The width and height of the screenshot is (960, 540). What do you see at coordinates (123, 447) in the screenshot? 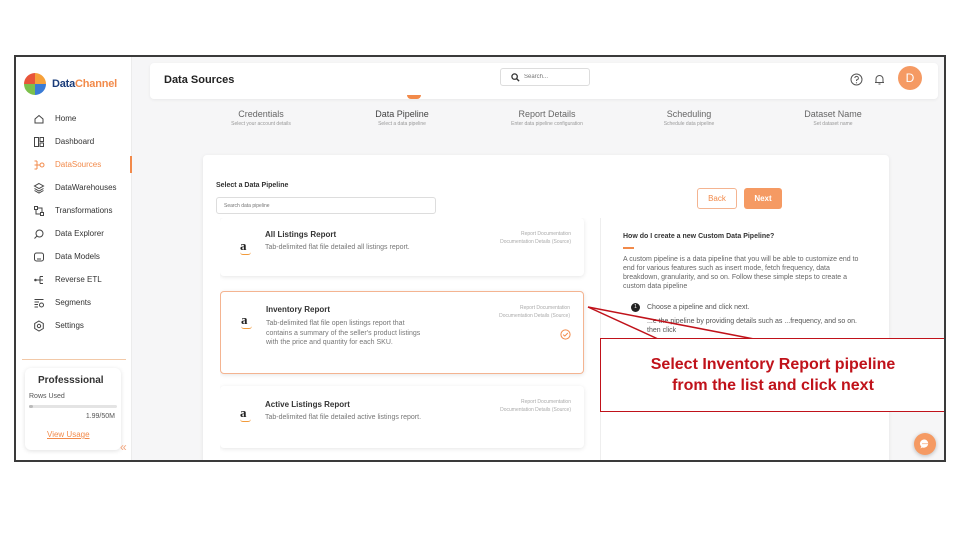
I see `collapse-sidebar-button: «` at bounding box center [123, 447].